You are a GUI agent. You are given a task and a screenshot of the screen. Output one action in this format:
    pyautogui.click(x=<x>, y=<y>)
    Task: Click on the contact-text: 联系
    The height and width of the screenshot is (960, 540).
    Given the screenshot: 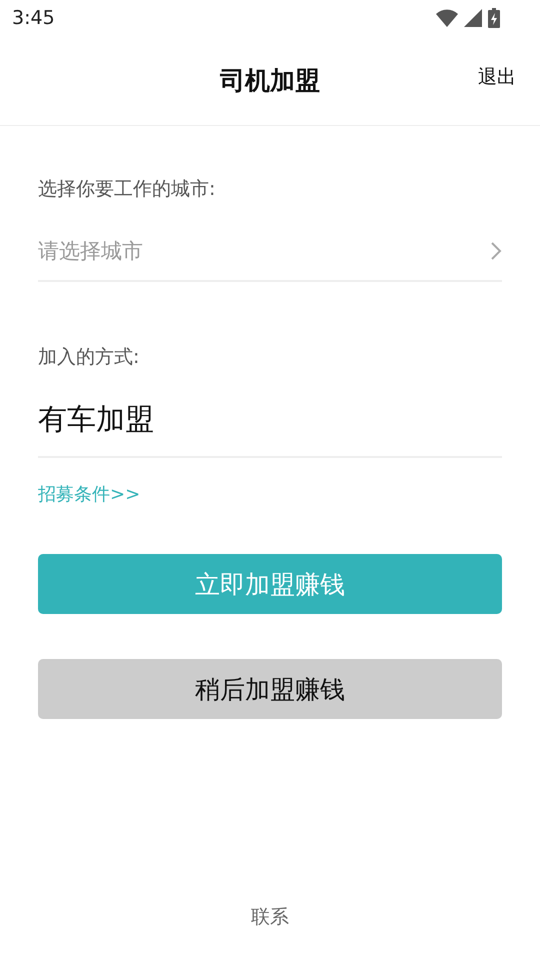 What is the action you would take?
    pyautogui.click(x=270, y=917)
    